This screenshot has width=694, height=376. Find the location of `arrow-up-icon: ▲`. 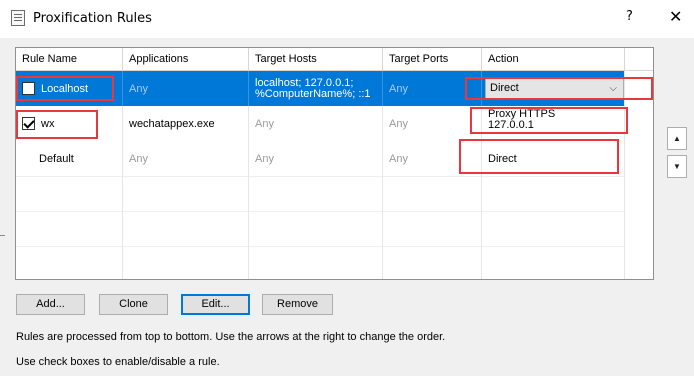

arrow-up-icon: ▲ is located at coordinates (677, 138).